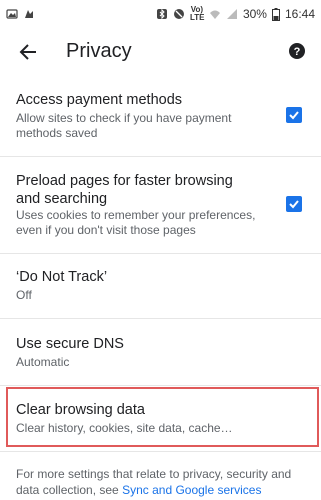 This screenshot has height=500, width=321. Describe the element at coordinates (29, 14) in the screenshot. I see `notification-icon` at that location.